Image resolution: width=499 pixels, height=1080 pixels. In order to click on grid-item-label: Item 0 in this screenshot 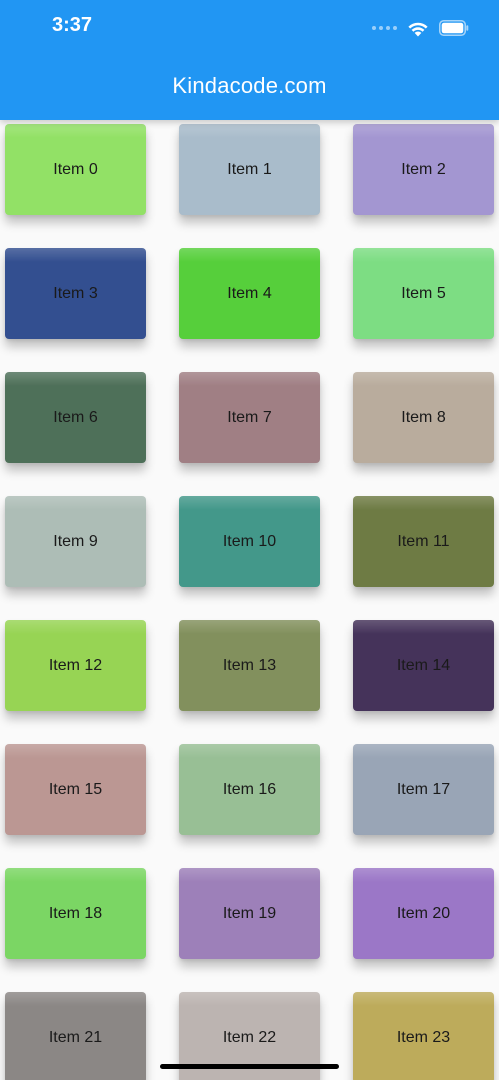, I will do `click(75, 169)`.